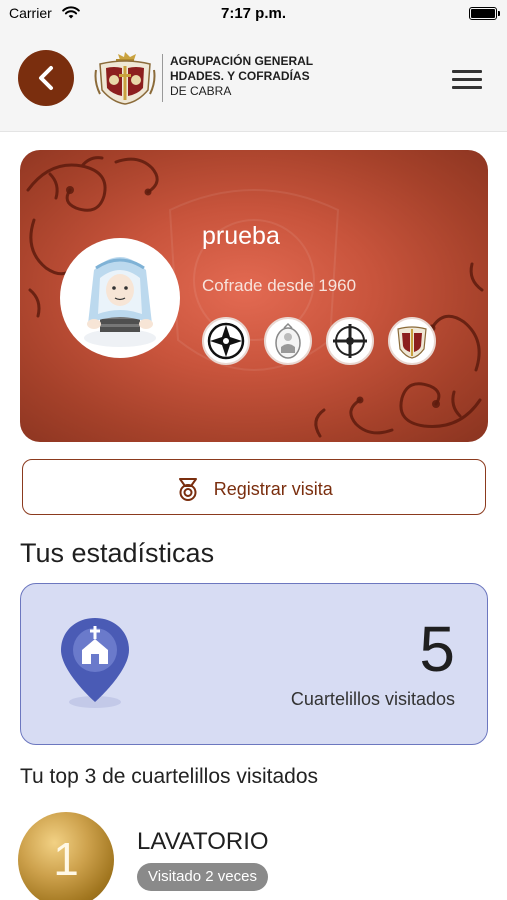 The image size is (507, 900). What do you see at coordinates (241, 236) in the screenshot?
I see `profile-name: prueba` at bounding box center [241, 236].